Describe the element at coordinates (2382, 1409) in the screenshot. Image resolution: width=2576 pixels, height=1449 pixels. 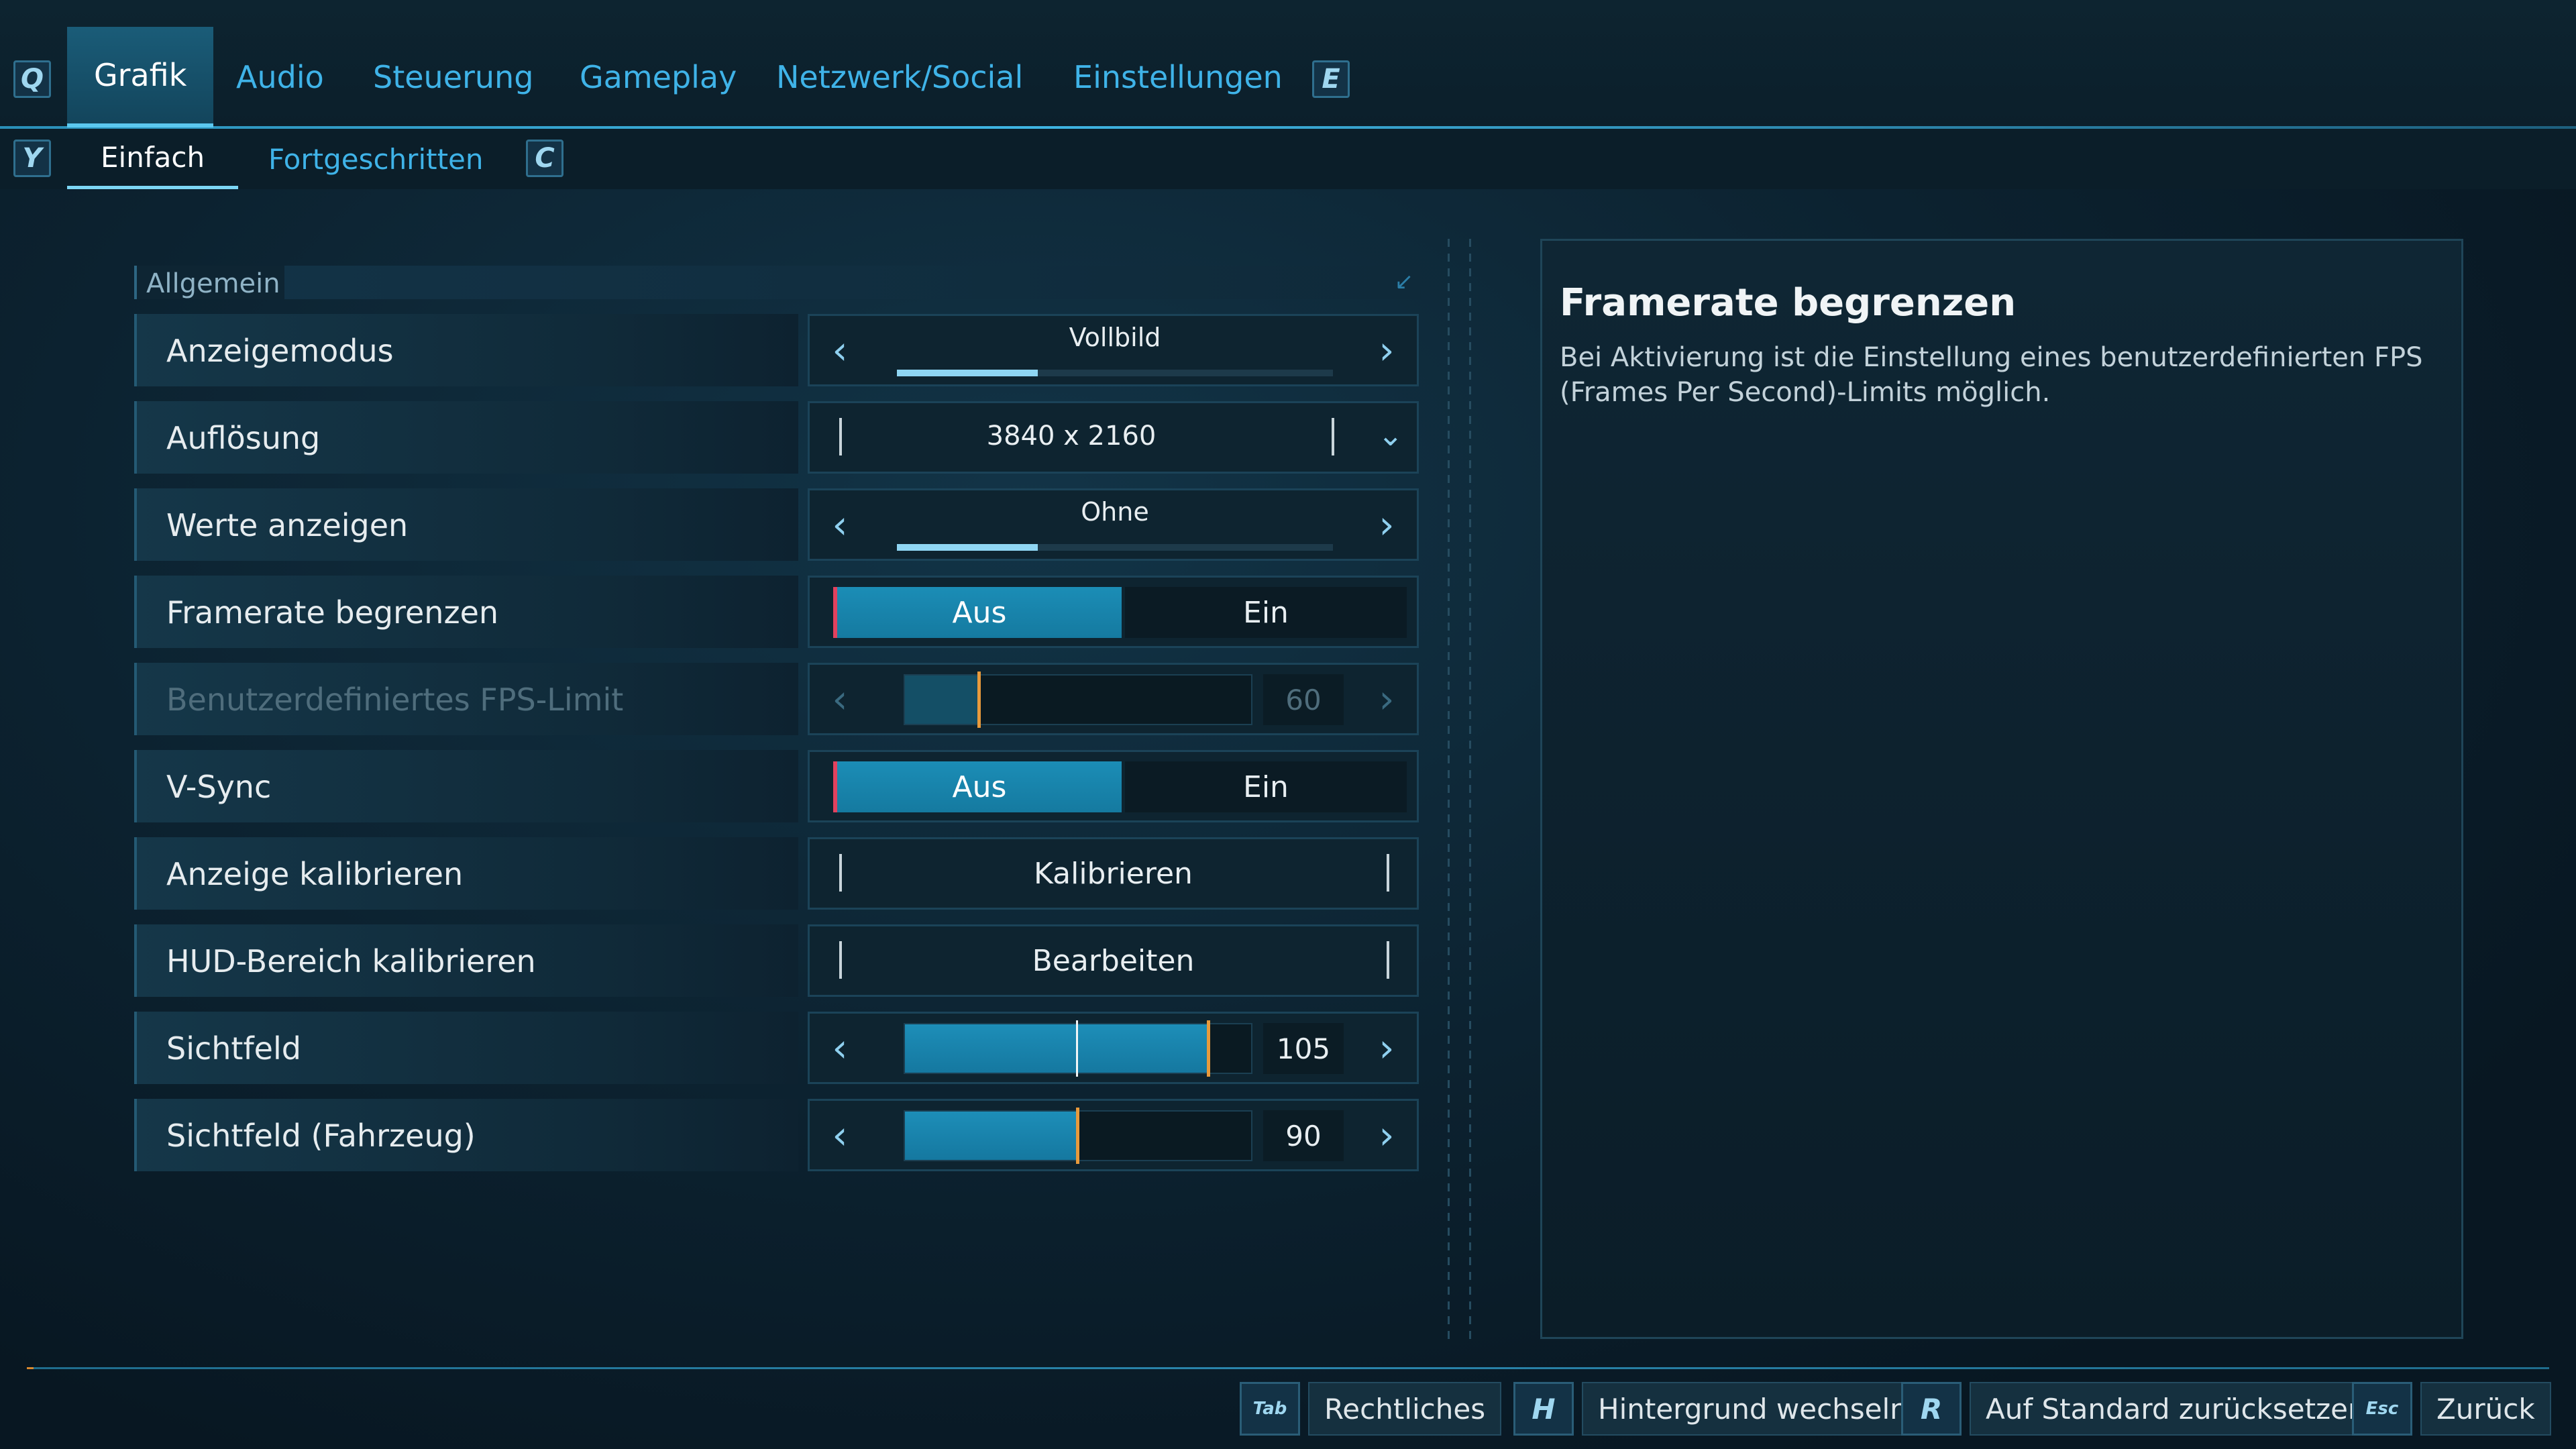
I see `esc-key-hint: Esc` at that location.